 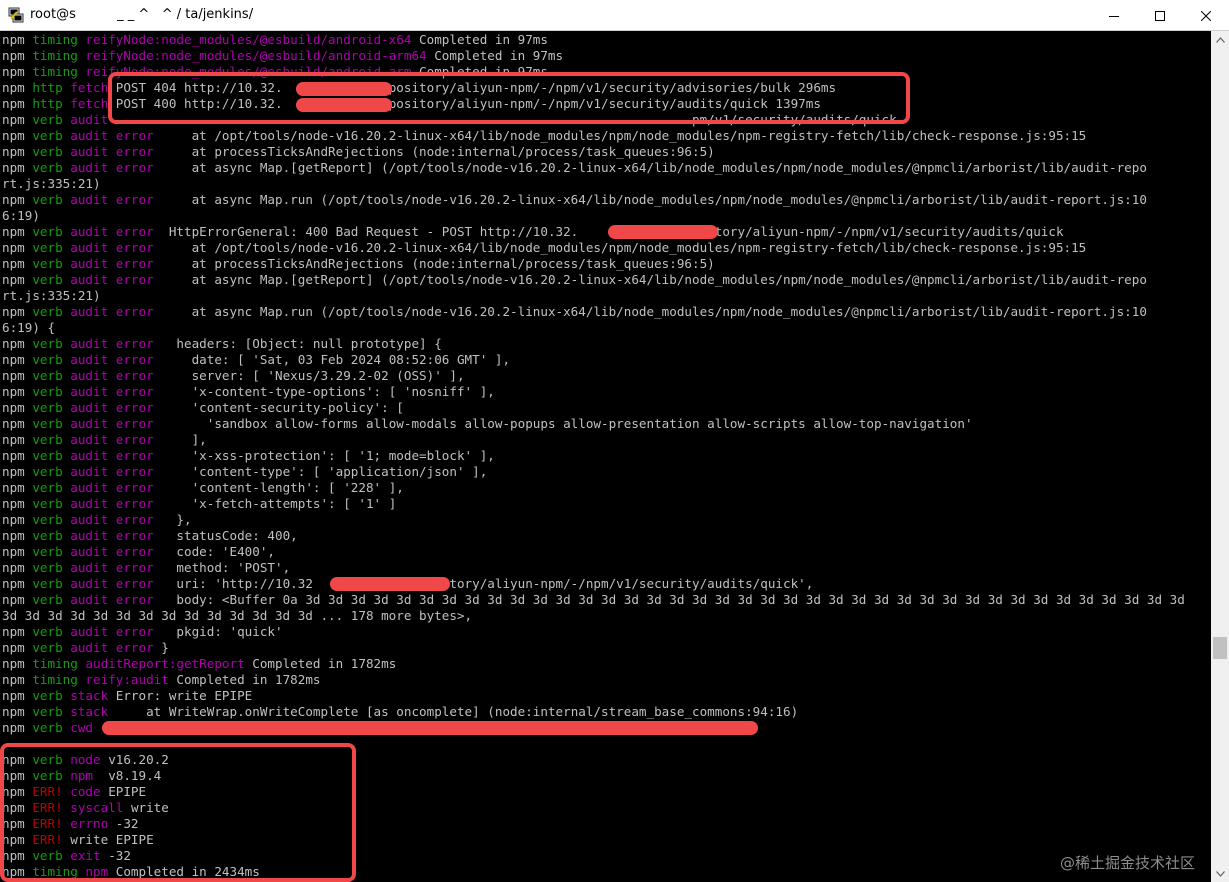 What do you see at coordinates (138, 552) in the screenshot?
I see `terminal-line: npm verb audit error code: 'E400',` at bounding box center [138, 552].